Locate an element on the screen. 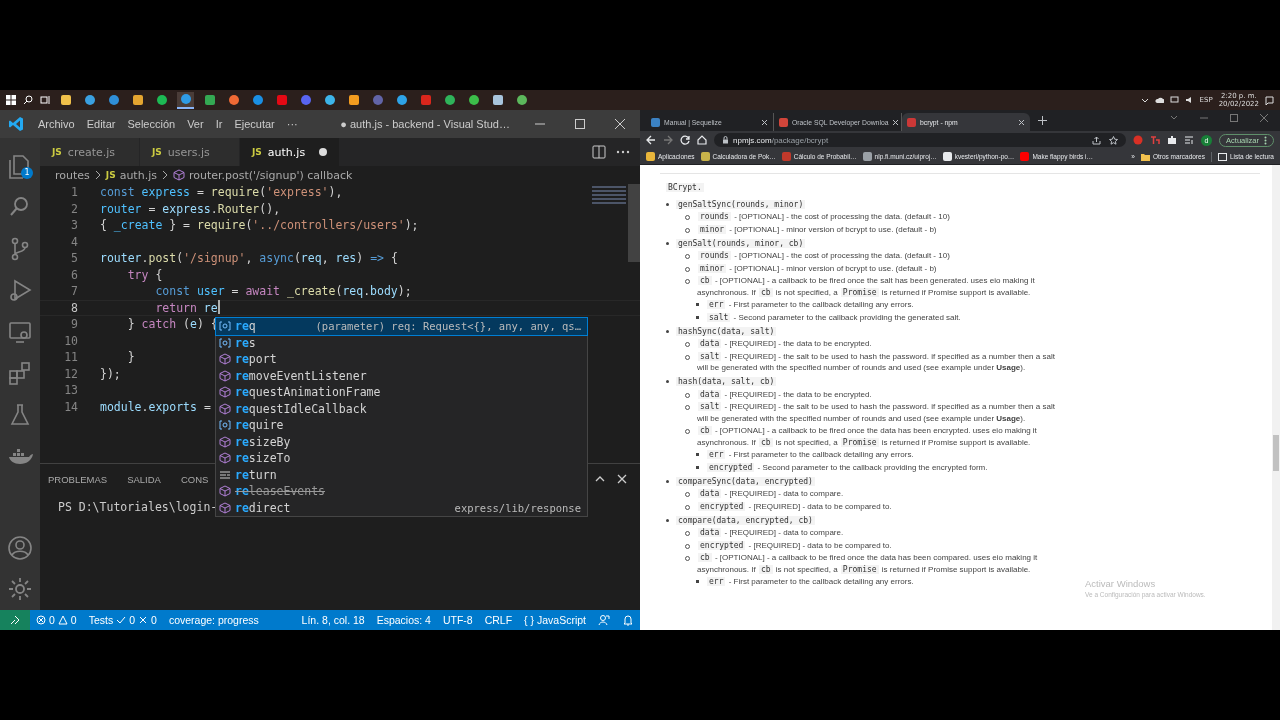 The image size is (1280, 720). code-line: const express = require('express'), is located at coordinates (221, 192).